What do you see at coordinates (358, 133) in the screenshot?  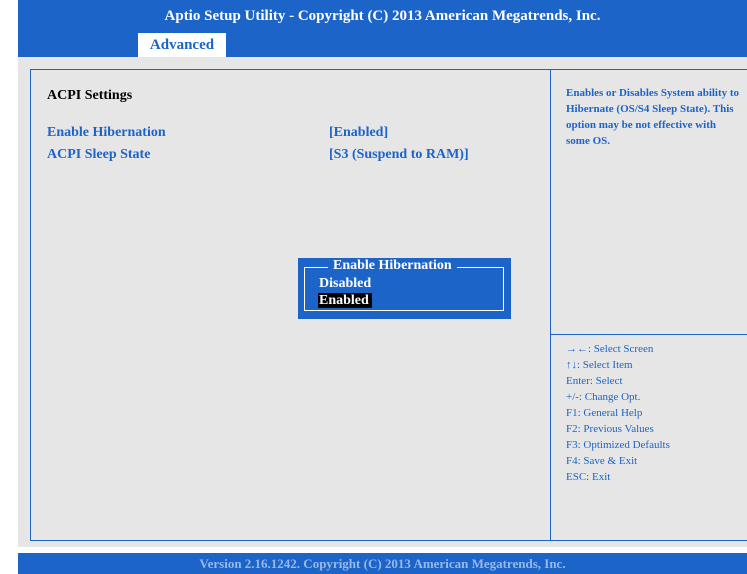 I see `setting-enable-hibernation-value: [Enabled]` at bounding box center [358, 133].